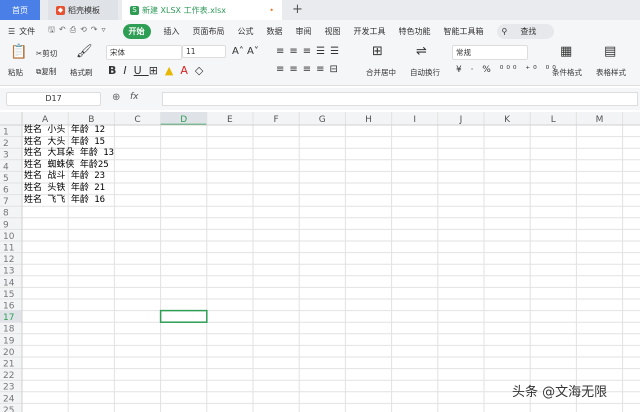 The image size is (640, 412). I want to click on menu-developer: 开发工具, so click(370, 31).